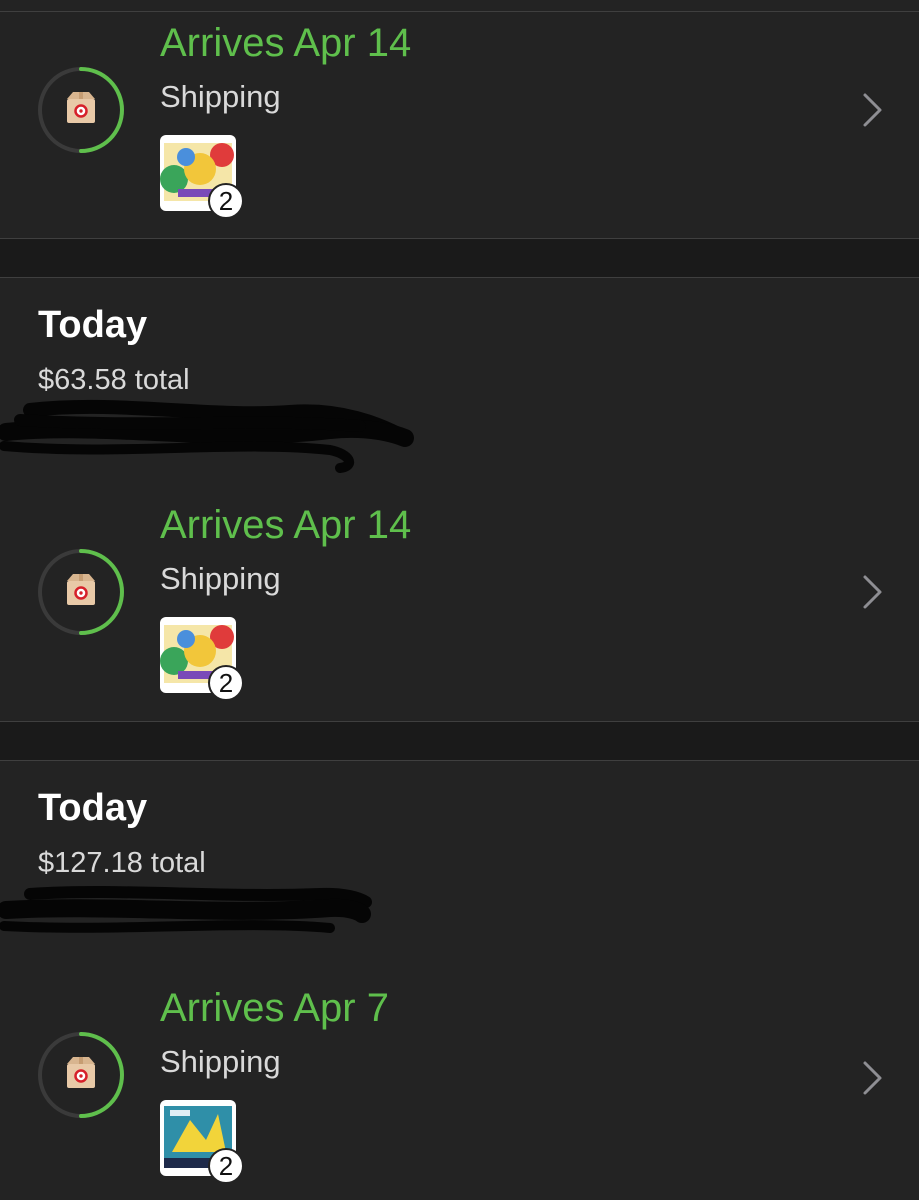 Image resolution: width=919 pixels, height=1200 pixels. What do you see at coordinates (122, 863) in the screenshot?
I see `order-total: $127.18 total` at bounding box center [122, 863].